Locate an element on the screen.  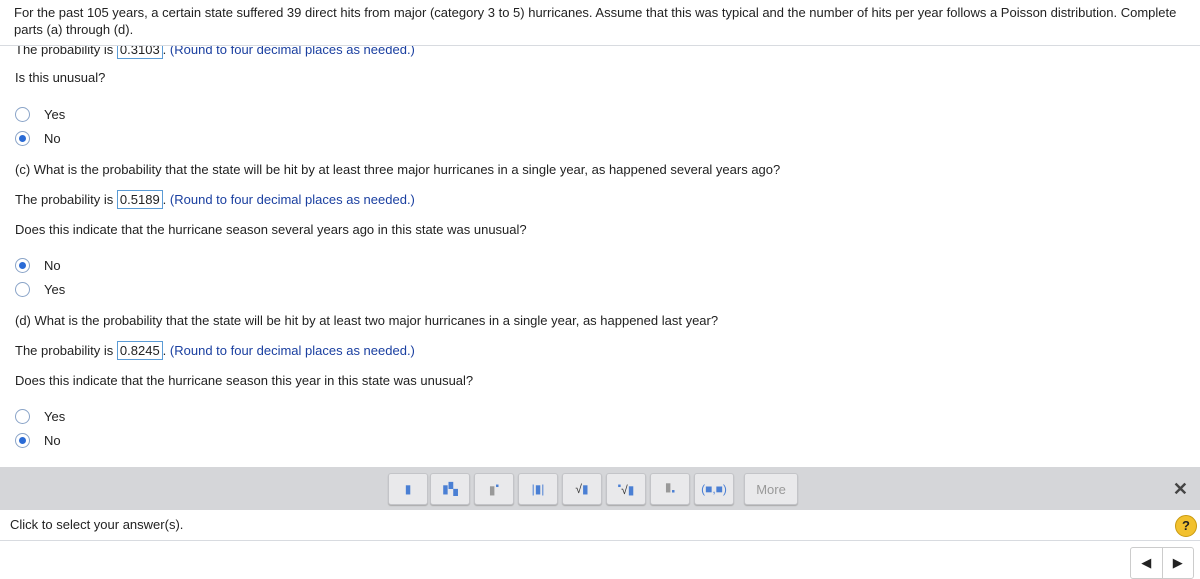
subscript-icon: ▮▪ is located at coordinates (670, 489).